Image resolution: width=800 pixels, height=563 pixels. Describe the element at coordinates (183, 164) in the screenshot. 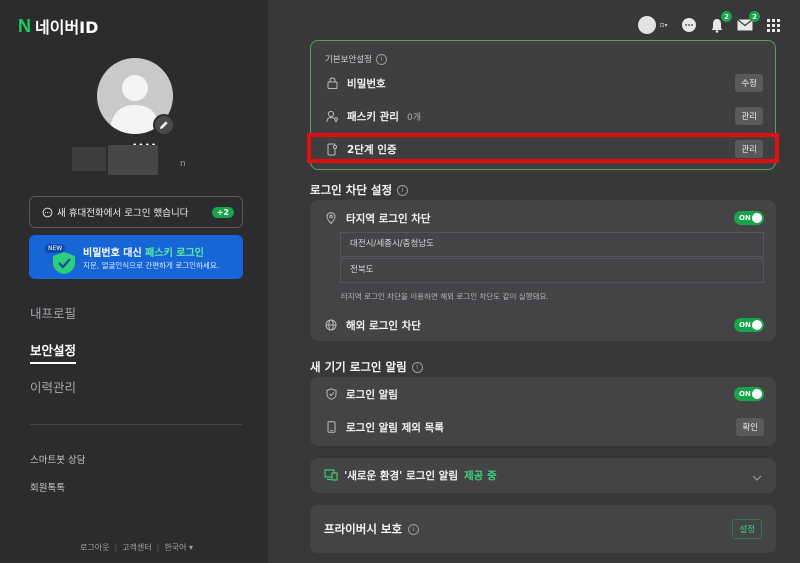

I see `name-suffix: n` at that location.